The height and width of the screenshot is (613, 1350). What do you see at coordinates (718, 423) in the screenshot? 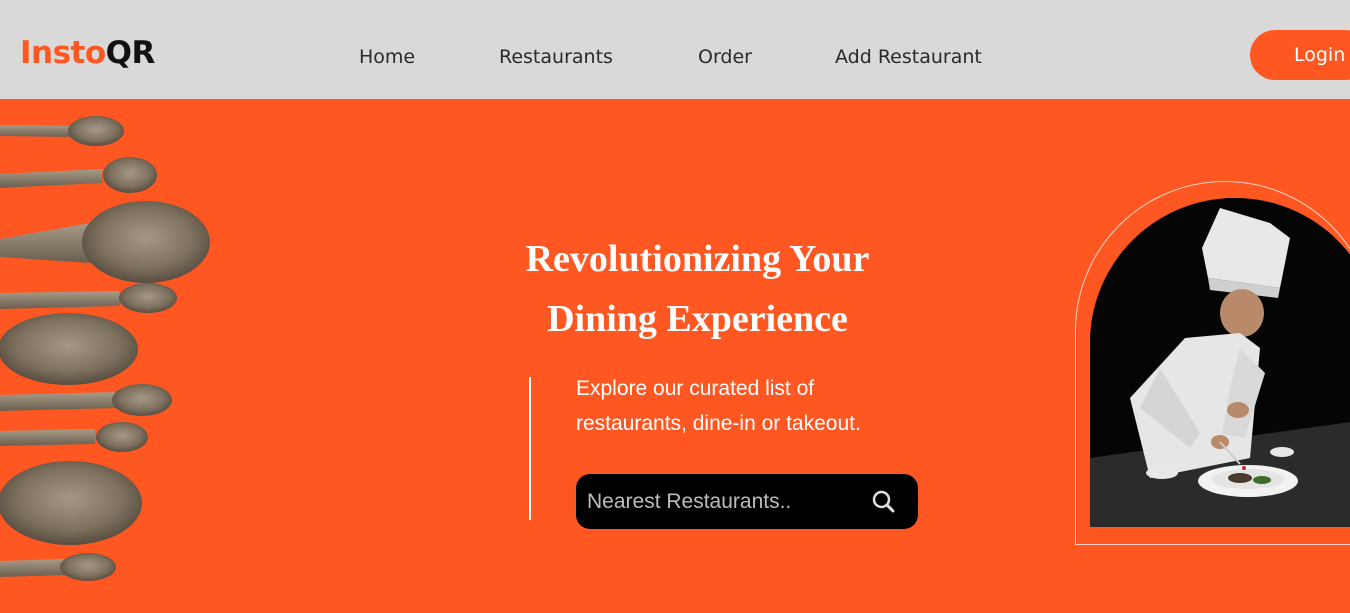
I see `hero-description-line-2: restaurants, dine-in or takeout.` at bounding box center [718, 423].